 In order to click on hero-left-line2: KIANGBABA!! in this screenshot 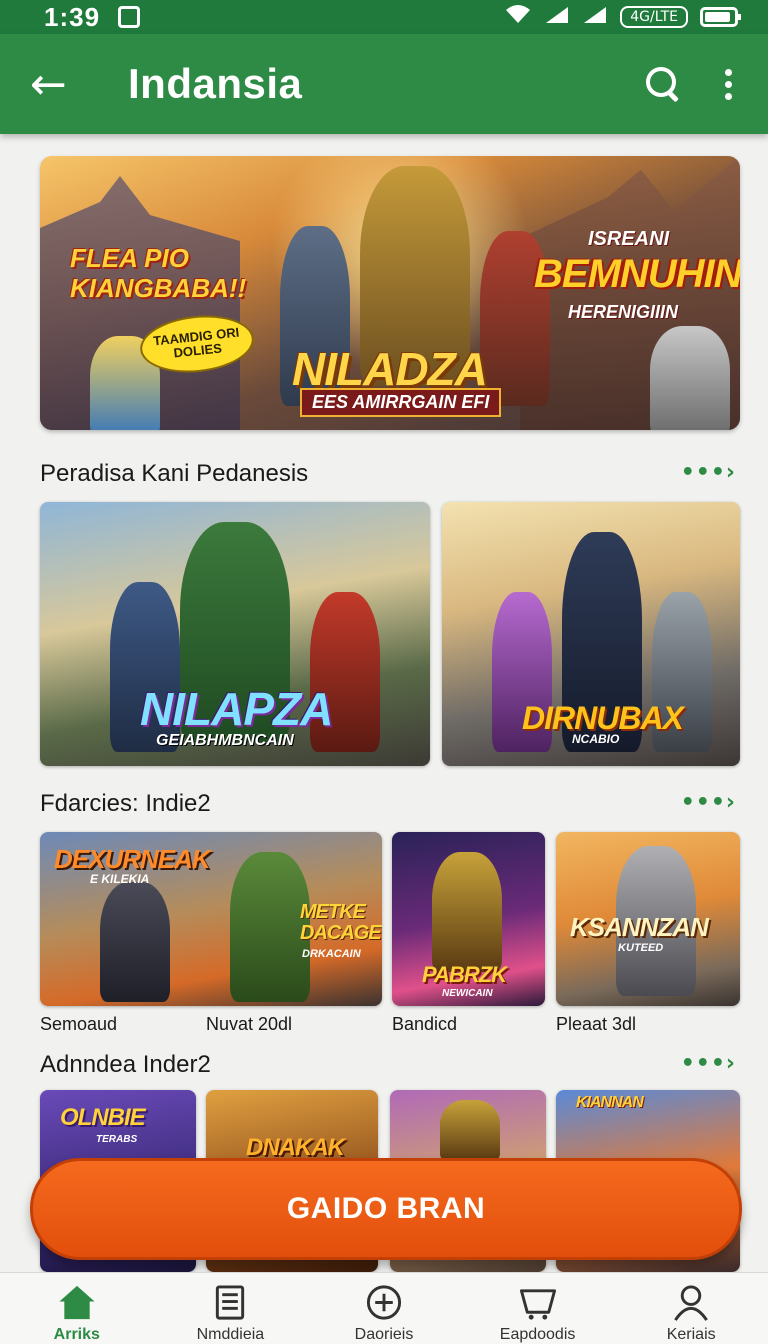, I will do `click(158, 287)`.